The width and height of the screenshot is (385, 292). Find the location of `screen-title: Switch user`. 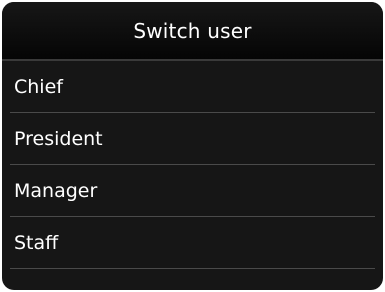

screen-title: Switch user is located at coordinates (192, 30).